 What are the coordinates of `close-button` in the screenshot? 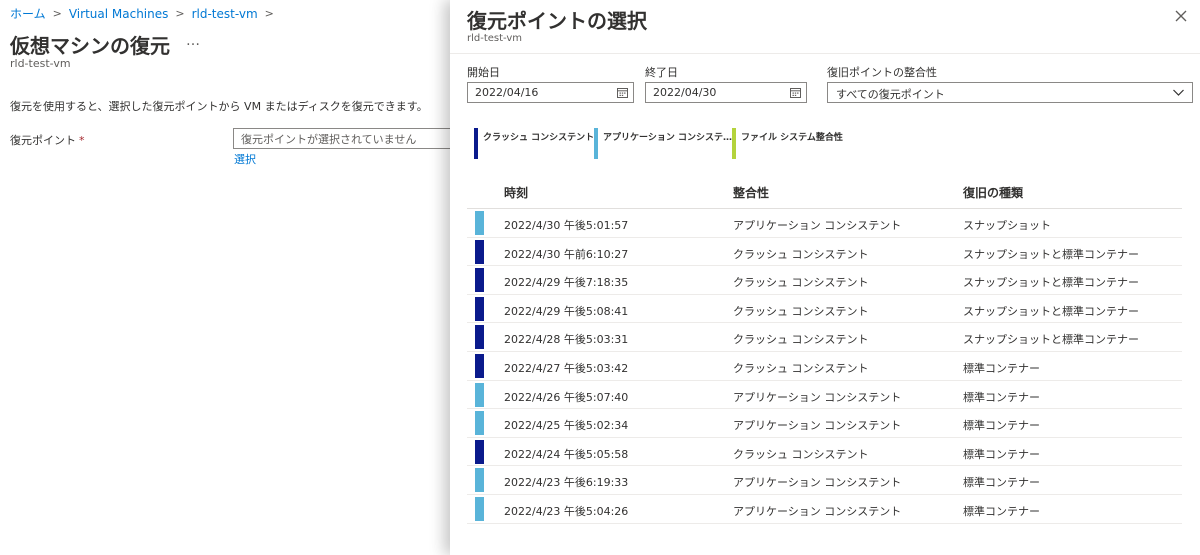 It's located at (1181, 16).